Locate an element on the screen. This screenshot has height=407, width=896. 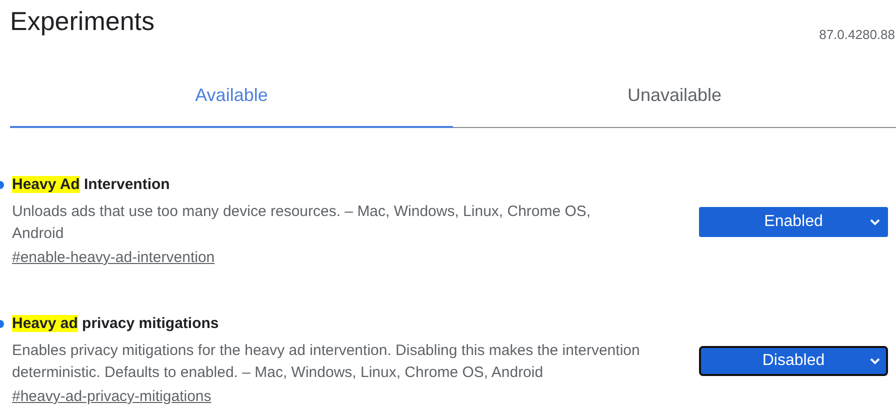
page-title: Experiments is located at coordinates (82, 21).